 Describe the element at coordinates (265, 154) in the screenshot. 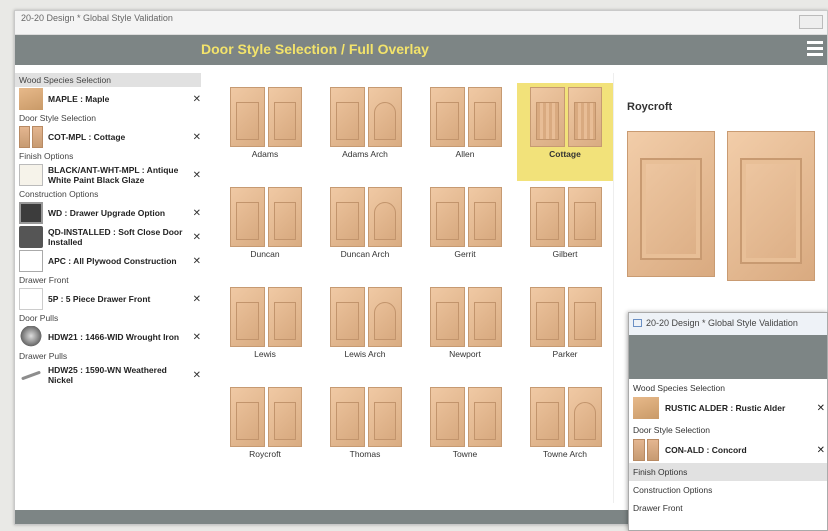

I see `door-style-label: Adams` at that location.